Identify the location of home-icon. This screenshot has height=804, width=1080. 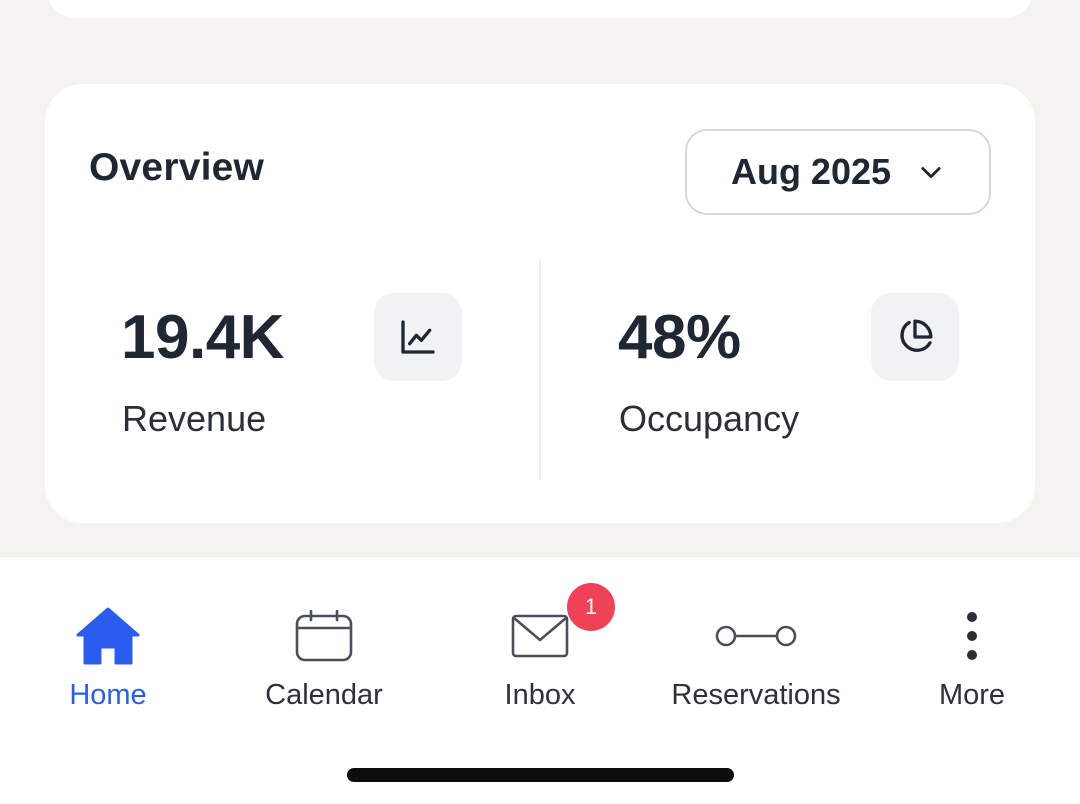
(108, 636).